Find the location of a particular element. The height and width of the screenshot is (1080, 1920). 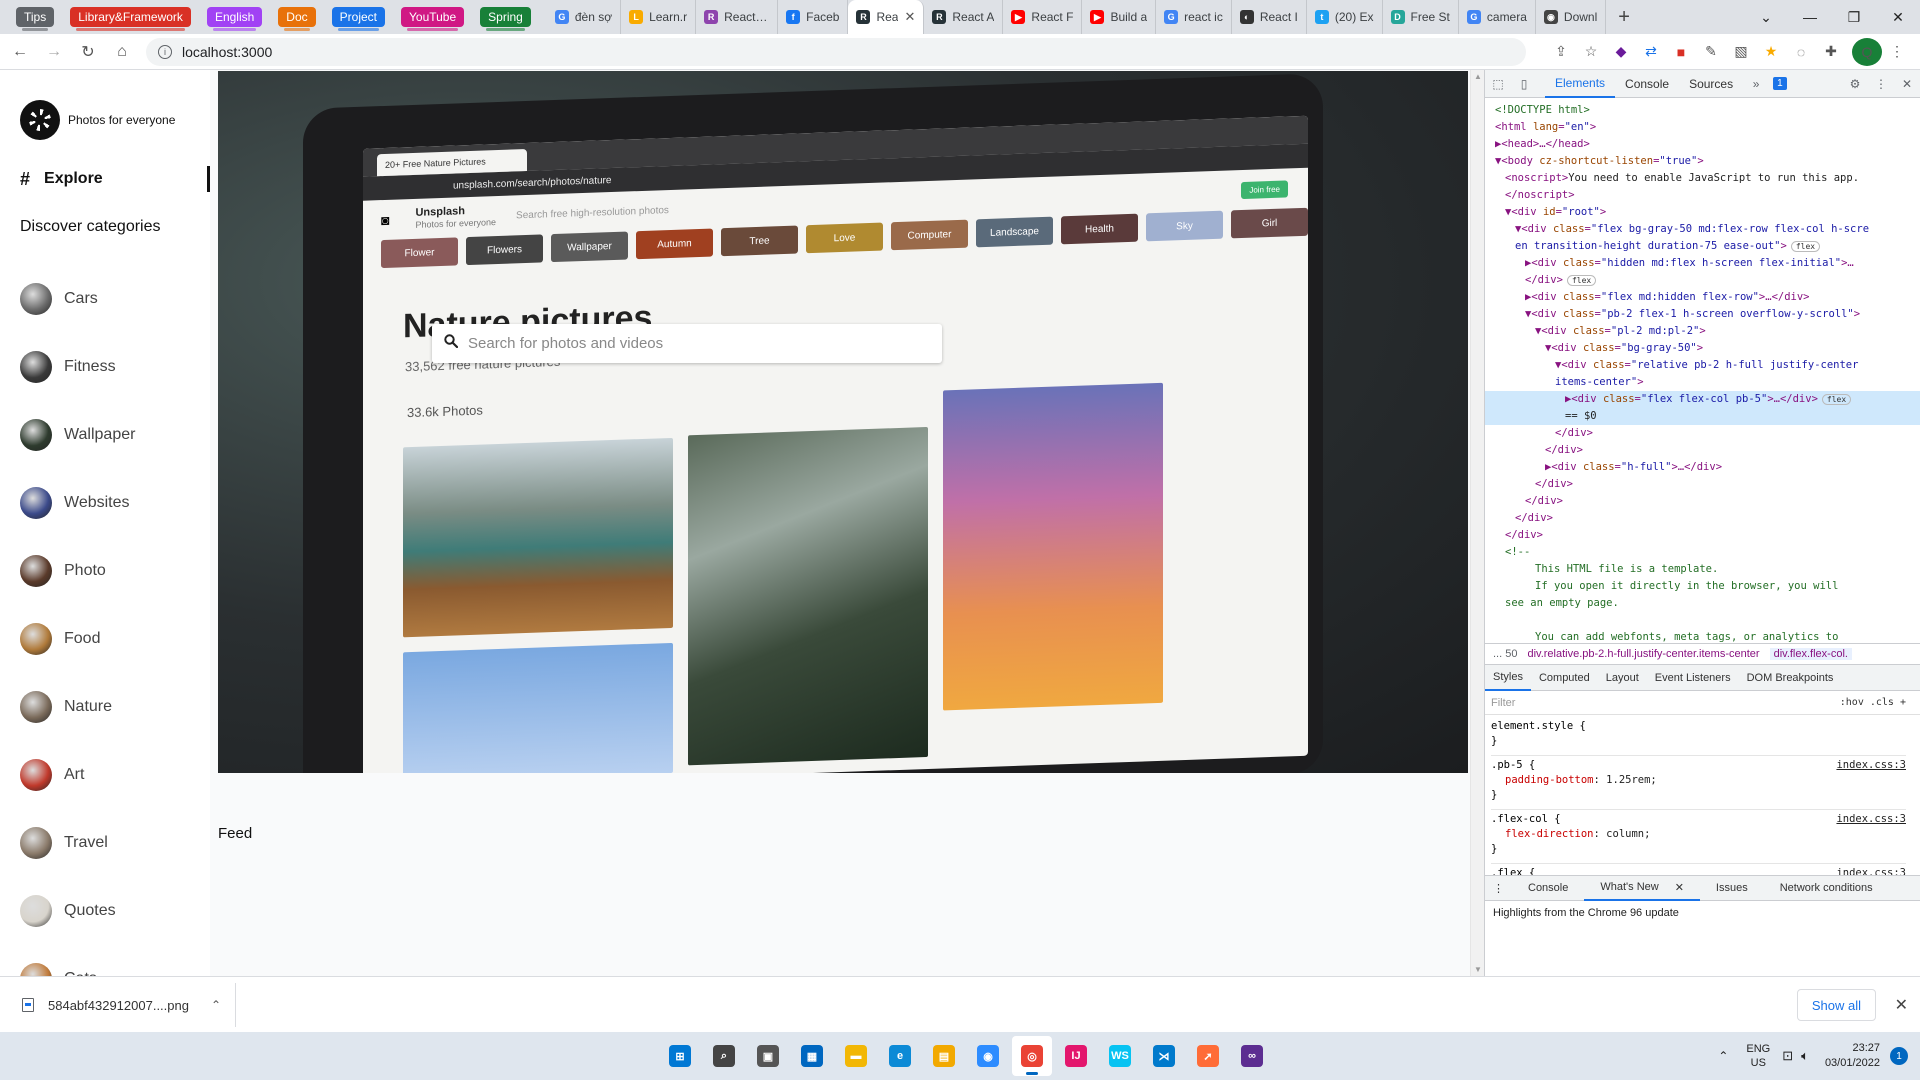

chrome-menu-icon: ⋮ is located at coordinates (1897, 52).